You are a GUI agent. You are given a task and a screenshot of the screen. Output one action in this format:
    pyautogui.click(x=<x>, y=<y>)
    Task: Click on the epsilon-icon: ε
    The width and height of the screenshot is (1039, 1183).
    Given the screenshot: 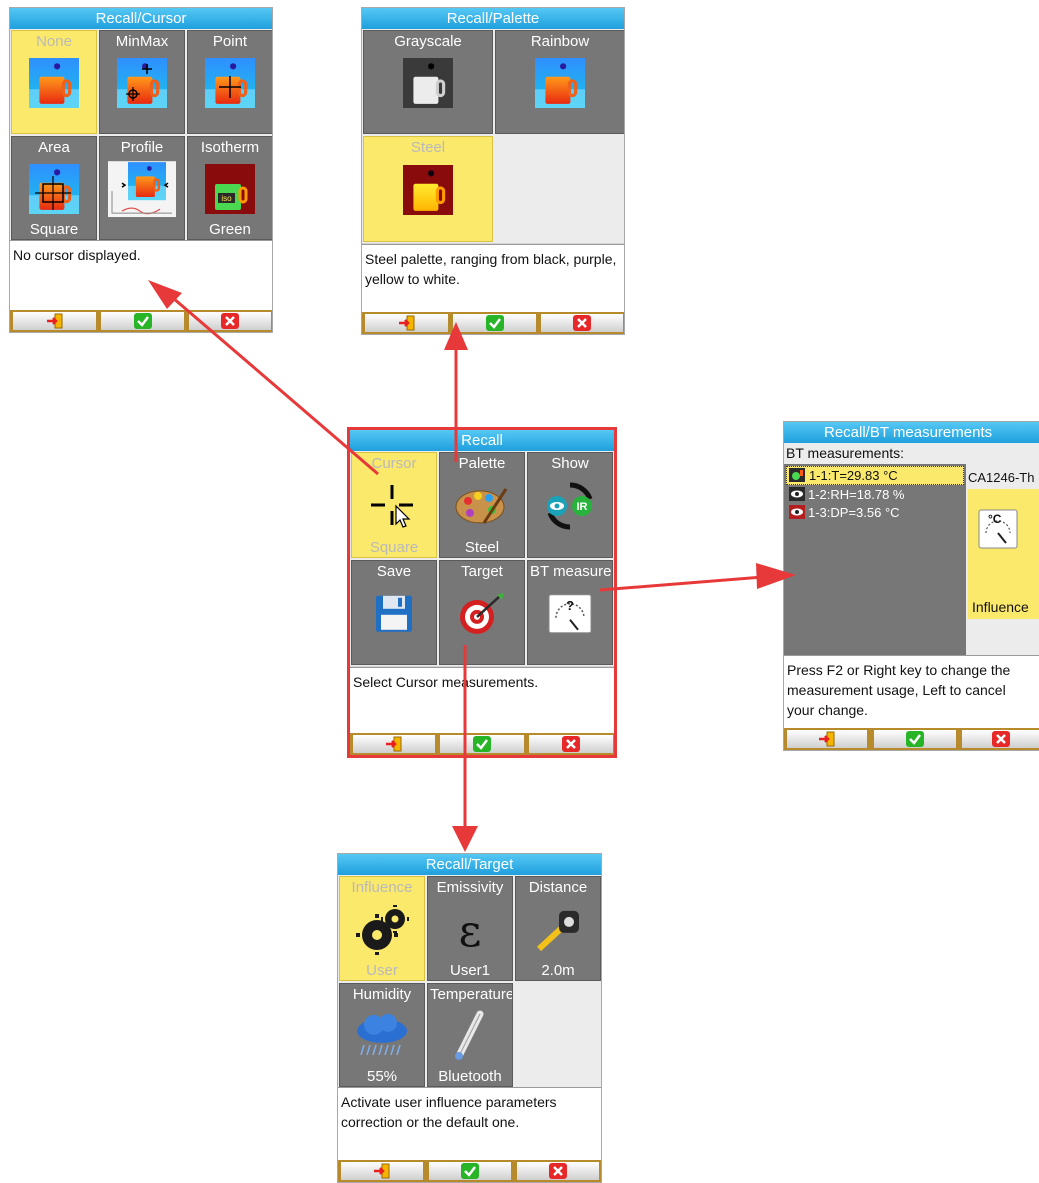 What is the action you would take?
    pyautogui.click(x=470, y=929)
    